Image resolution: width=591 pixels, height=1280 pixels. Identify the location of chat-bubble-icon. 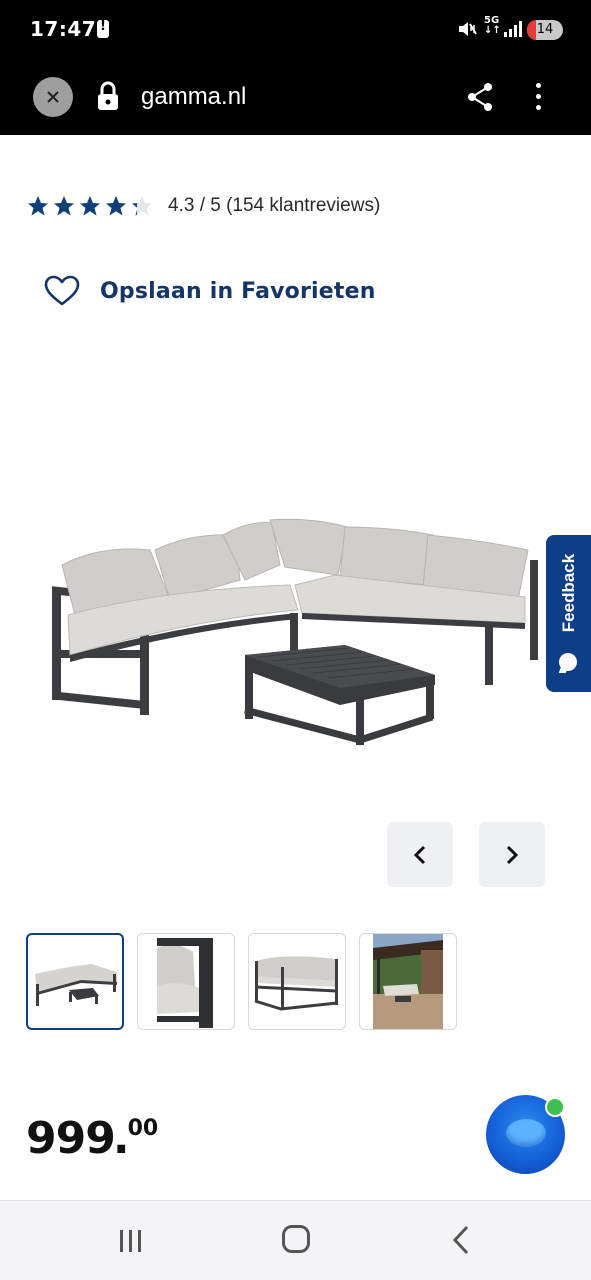
(568, 662).